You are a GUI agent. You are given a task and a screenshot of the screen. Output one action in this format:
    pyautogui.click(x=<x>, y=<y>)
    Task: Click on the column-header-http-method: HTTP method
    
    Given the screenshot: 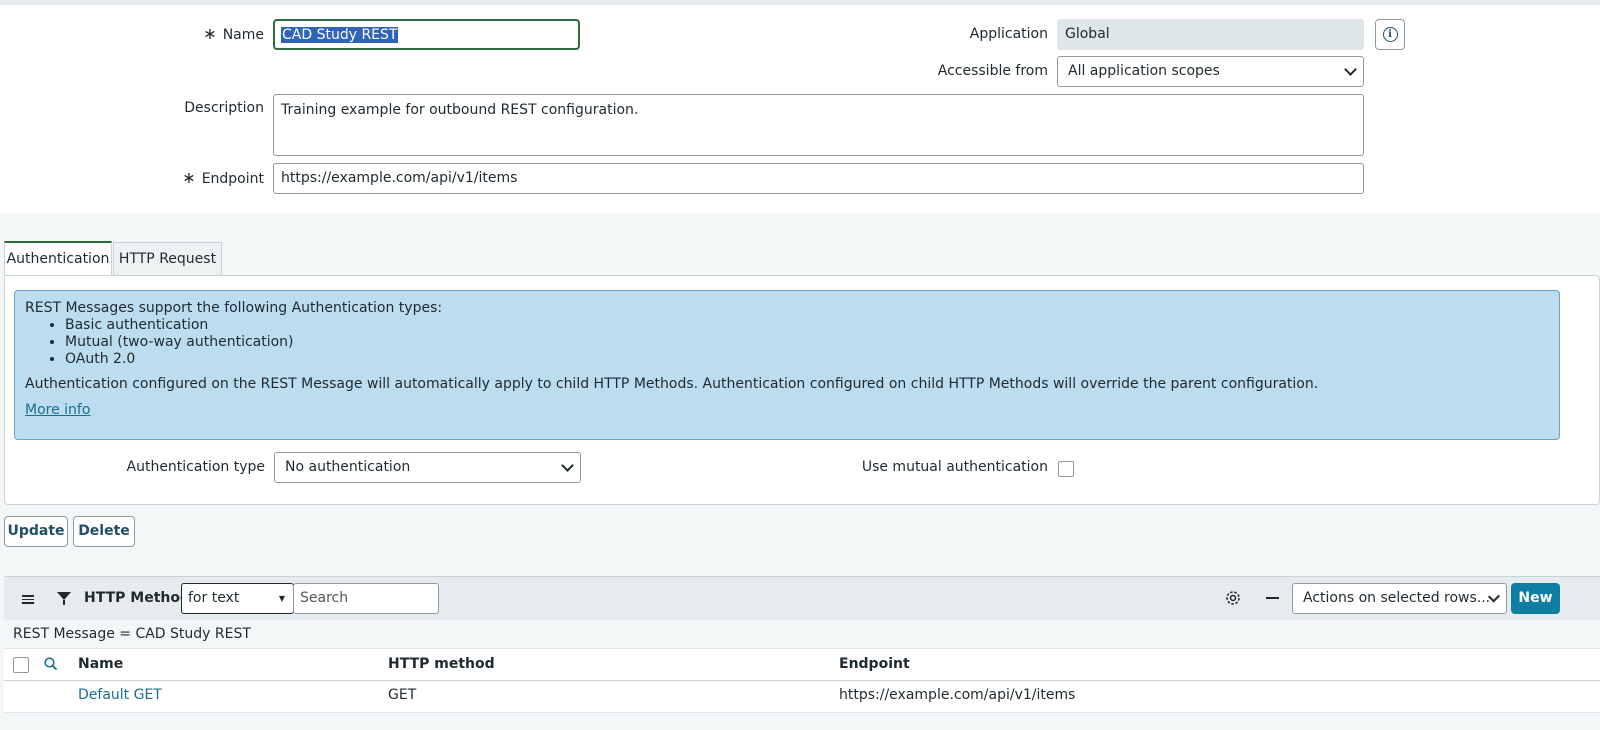 What is the action you would take?
    pyautogui.click(x=441, y=664)
    